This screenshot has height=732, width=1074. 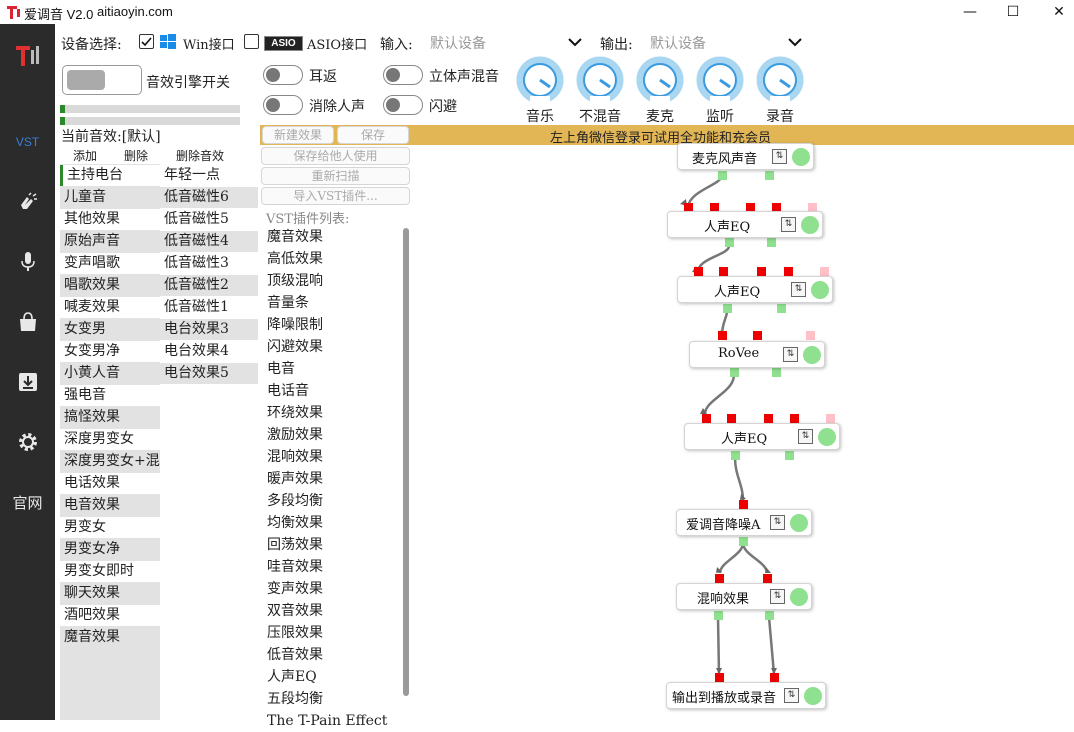 What do you see at coordinates (723, 525) in the screenshot?
I see `graph-node-label: 爱调音降噪A` at bounding box center [723, 525].